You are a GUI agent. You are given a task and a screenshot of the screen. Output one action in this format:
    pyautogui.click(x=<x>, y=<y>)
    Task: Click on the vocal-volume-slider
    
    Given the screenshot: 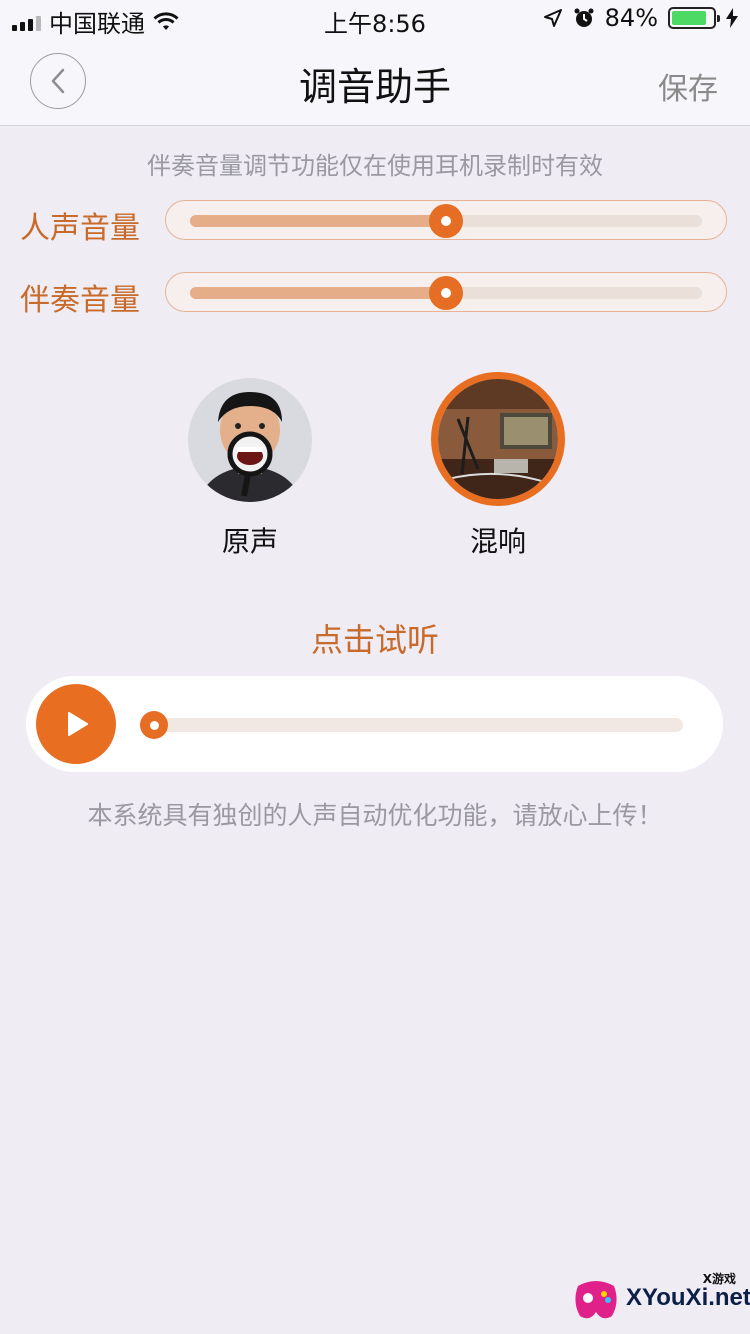 What is the action you would take?
    pyautogui.click(x=446, y=220)
    